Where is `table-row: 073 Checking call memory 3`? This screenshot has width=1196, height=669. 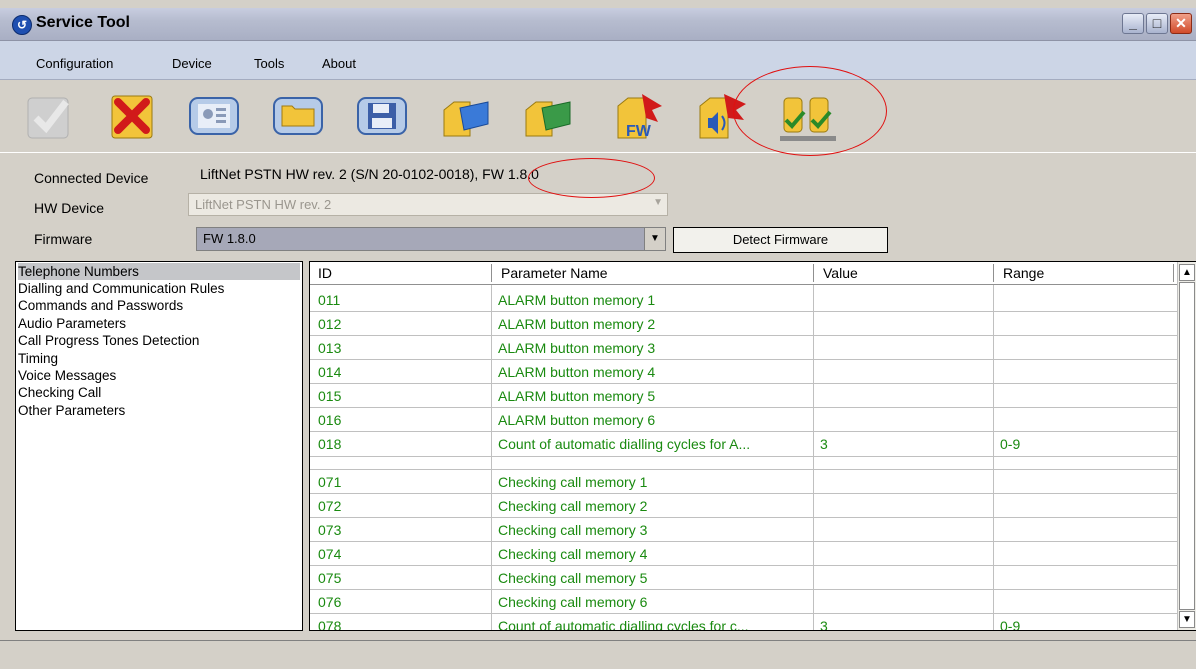
table-row: 073 Checking call memory 3 is located at coordinates (745, 530).